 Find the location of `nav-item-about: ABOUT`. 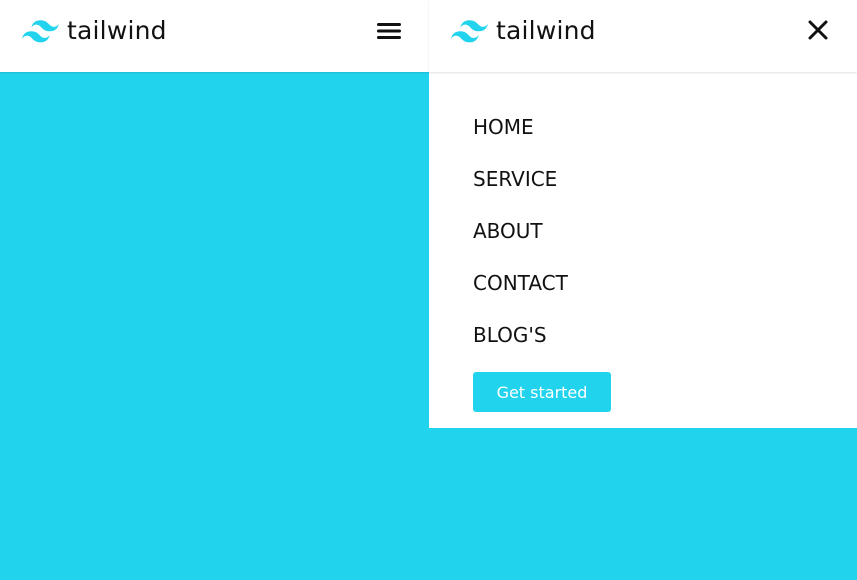

nav-item-about: ABOUT is located at coordinates (520, 242).